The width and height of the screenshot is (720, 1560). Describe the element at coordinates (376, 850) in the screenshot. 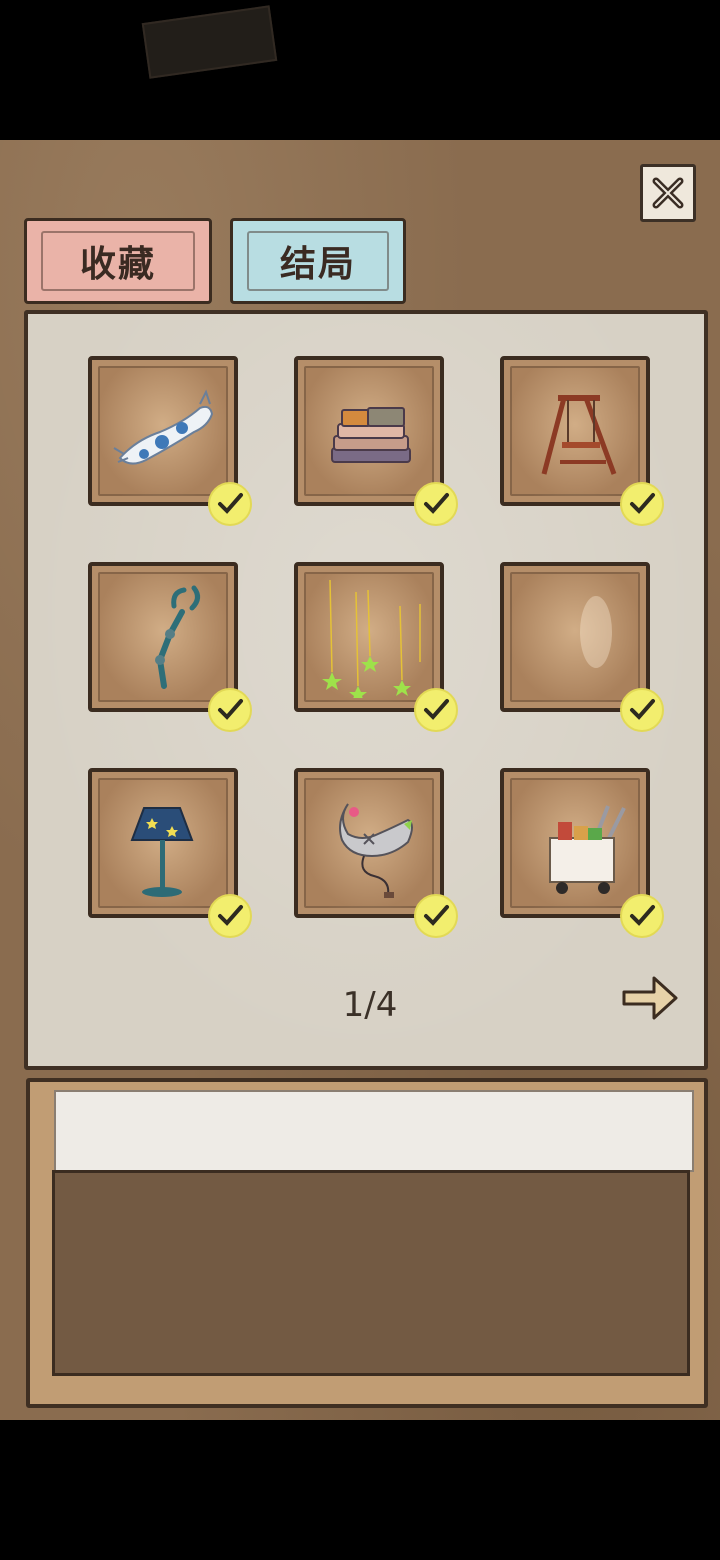

I see `game-controller-icon` at that location.